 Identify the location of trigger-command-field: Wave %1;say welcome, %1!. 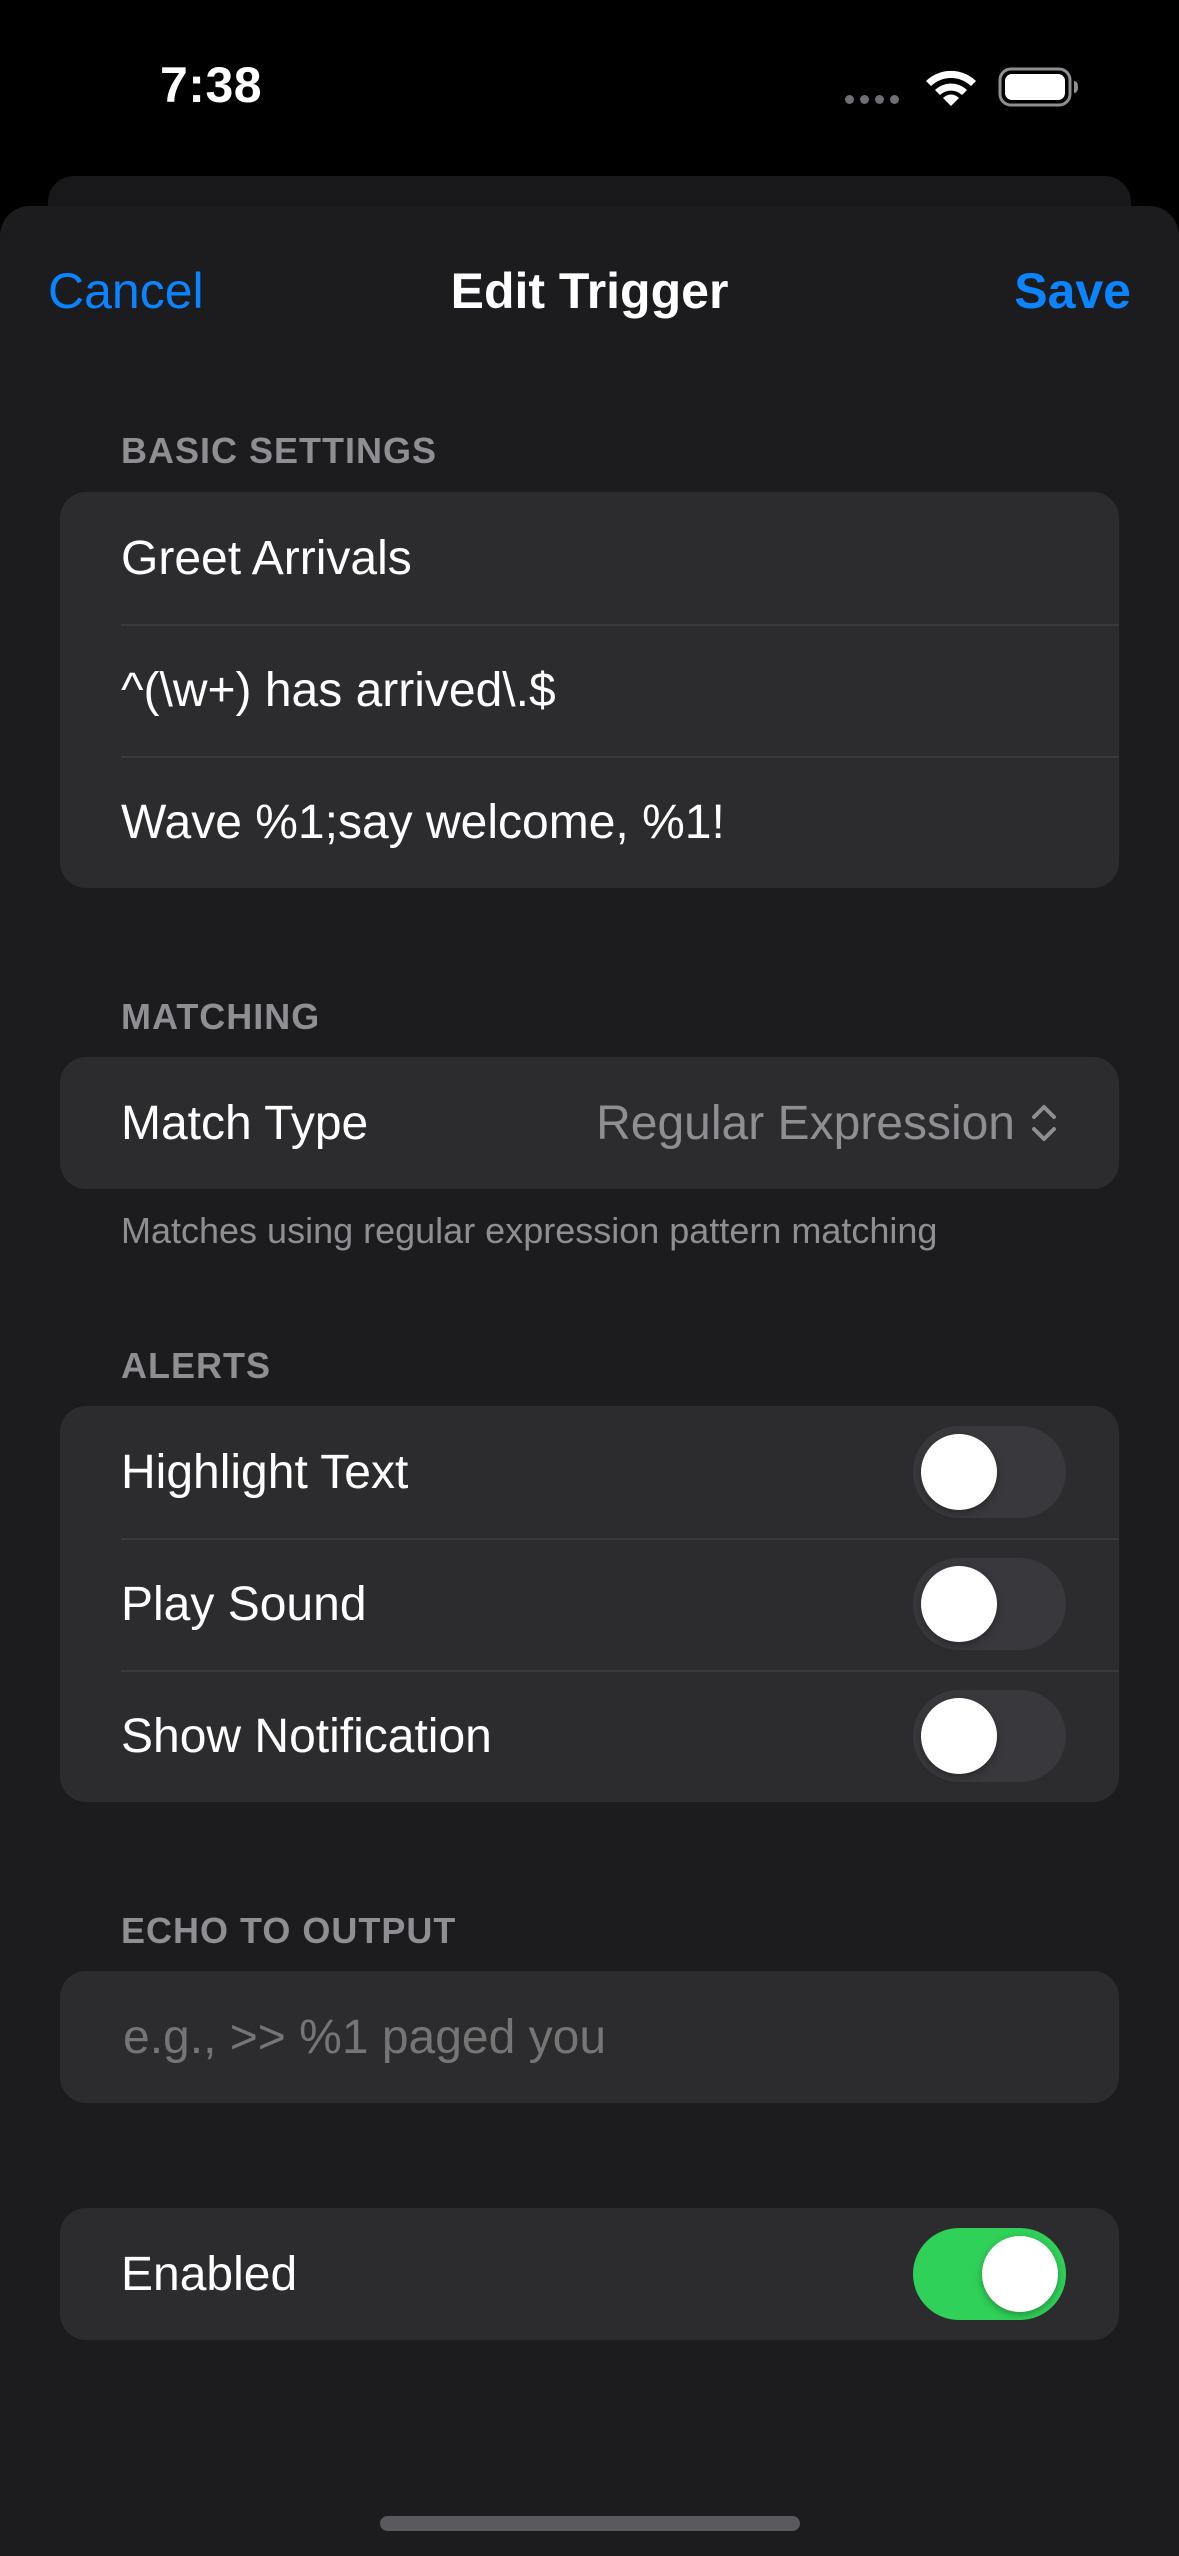
(589, 822).